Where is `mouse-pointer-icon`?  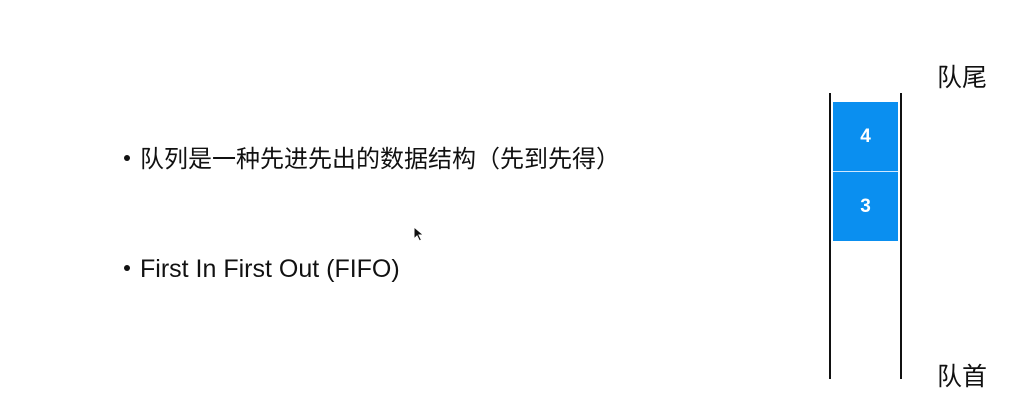 mouse-pointer-icon is located at coordinates (419, 234).